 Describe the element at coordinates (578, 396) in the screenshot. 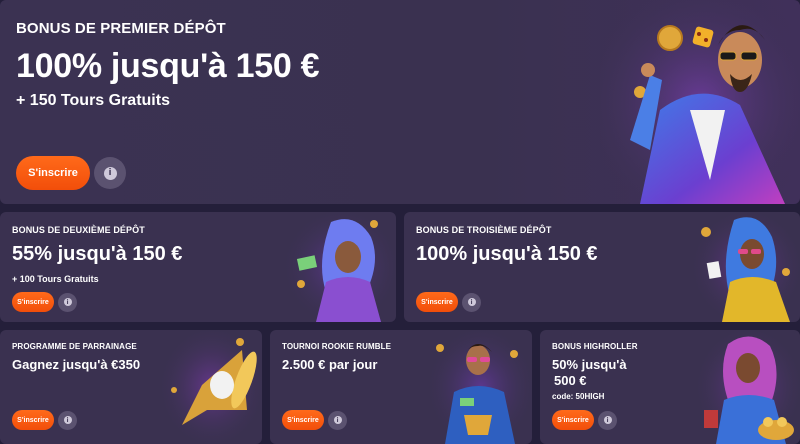

I see `promo-code: code: 50HIGH` at that location.